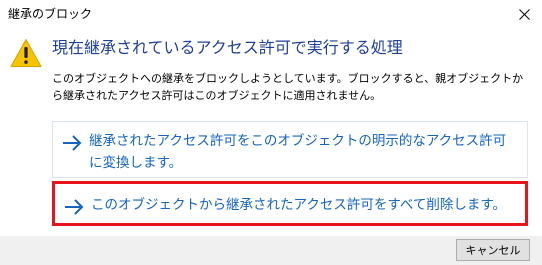  Describe the element at coordinates (271, 250) in the screenshot. I see `dialog-footer: キャンセル` at that location.